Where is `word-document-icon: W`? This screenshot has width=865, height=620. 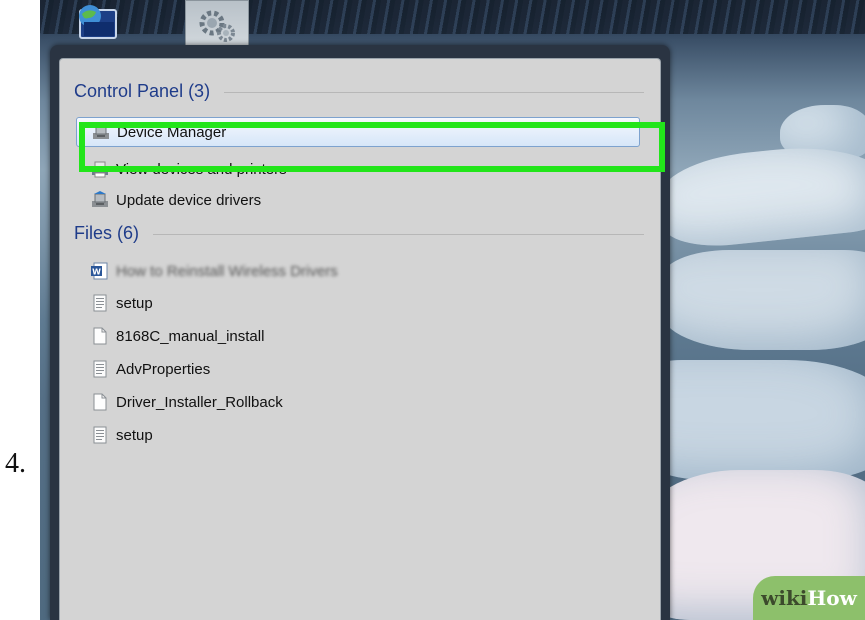
word-document-icon: W is located at coordinates (99, 271).